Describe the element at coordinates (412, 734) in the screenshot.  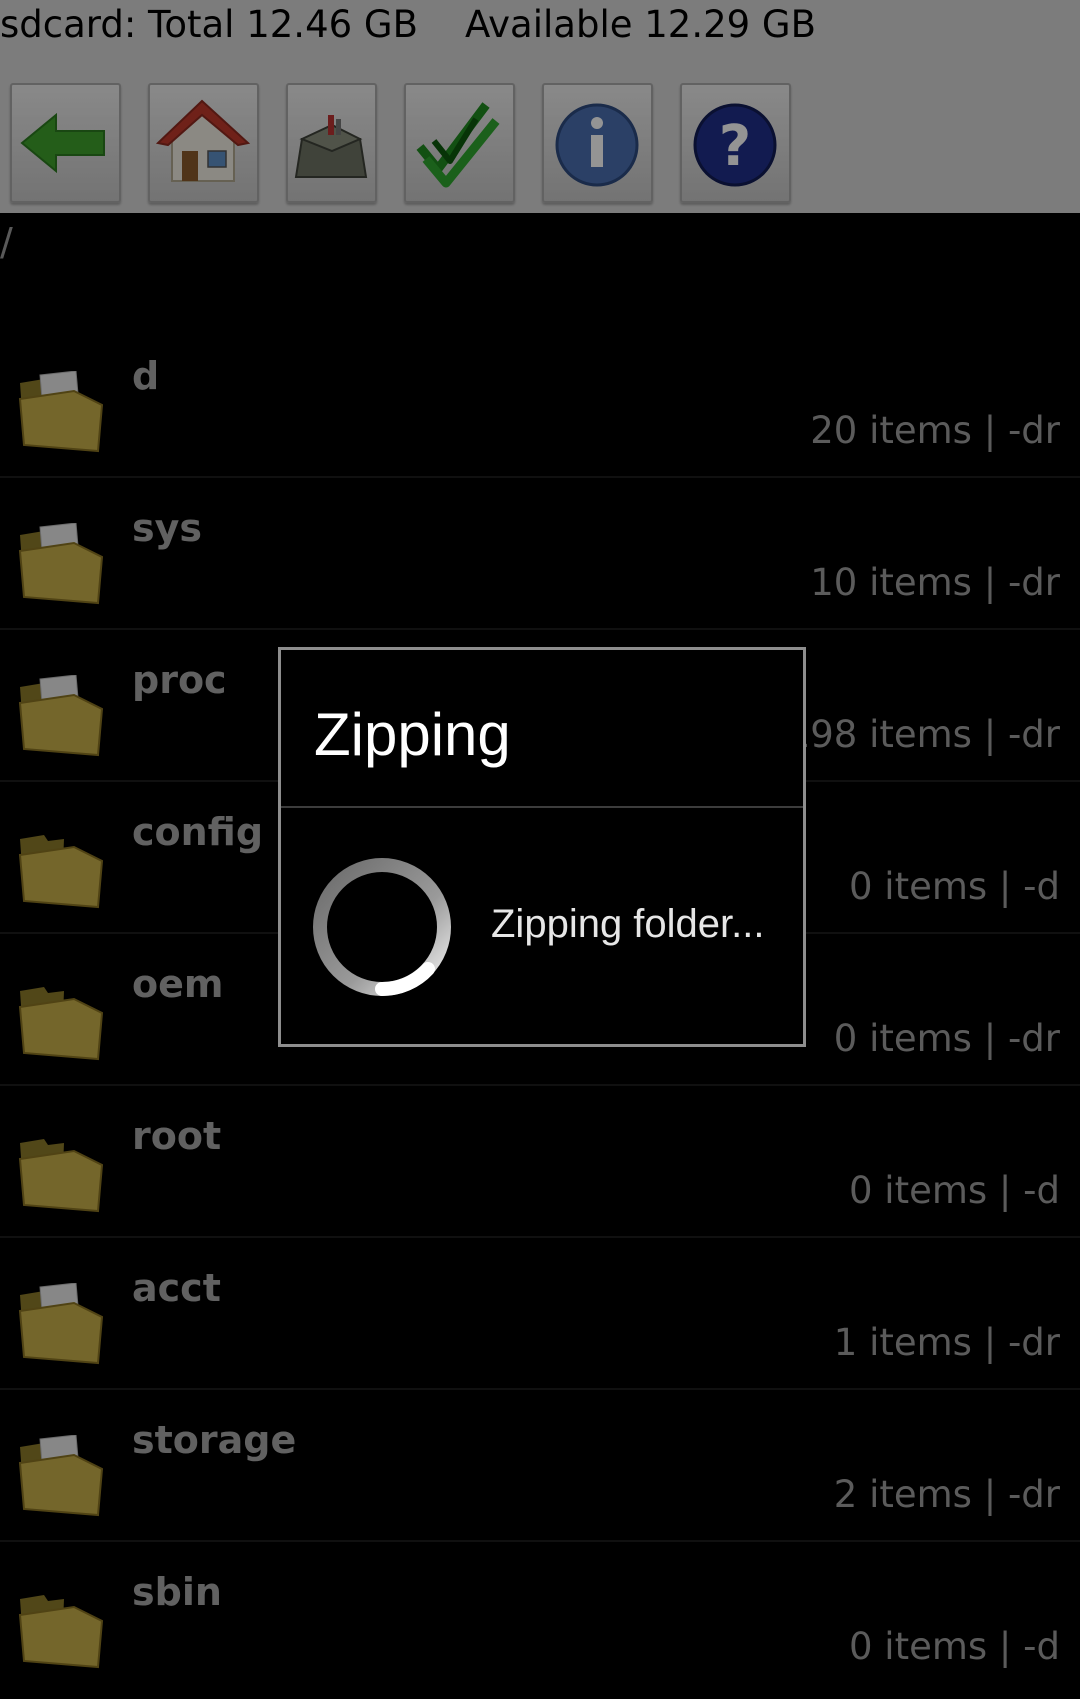
I see `dialog-title: Zipping` at that location.